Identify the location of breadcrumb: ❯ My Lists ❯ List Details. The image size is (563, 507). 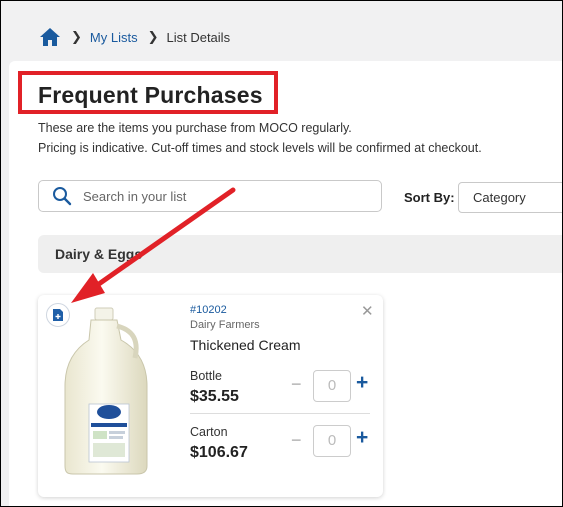
(134, 37).